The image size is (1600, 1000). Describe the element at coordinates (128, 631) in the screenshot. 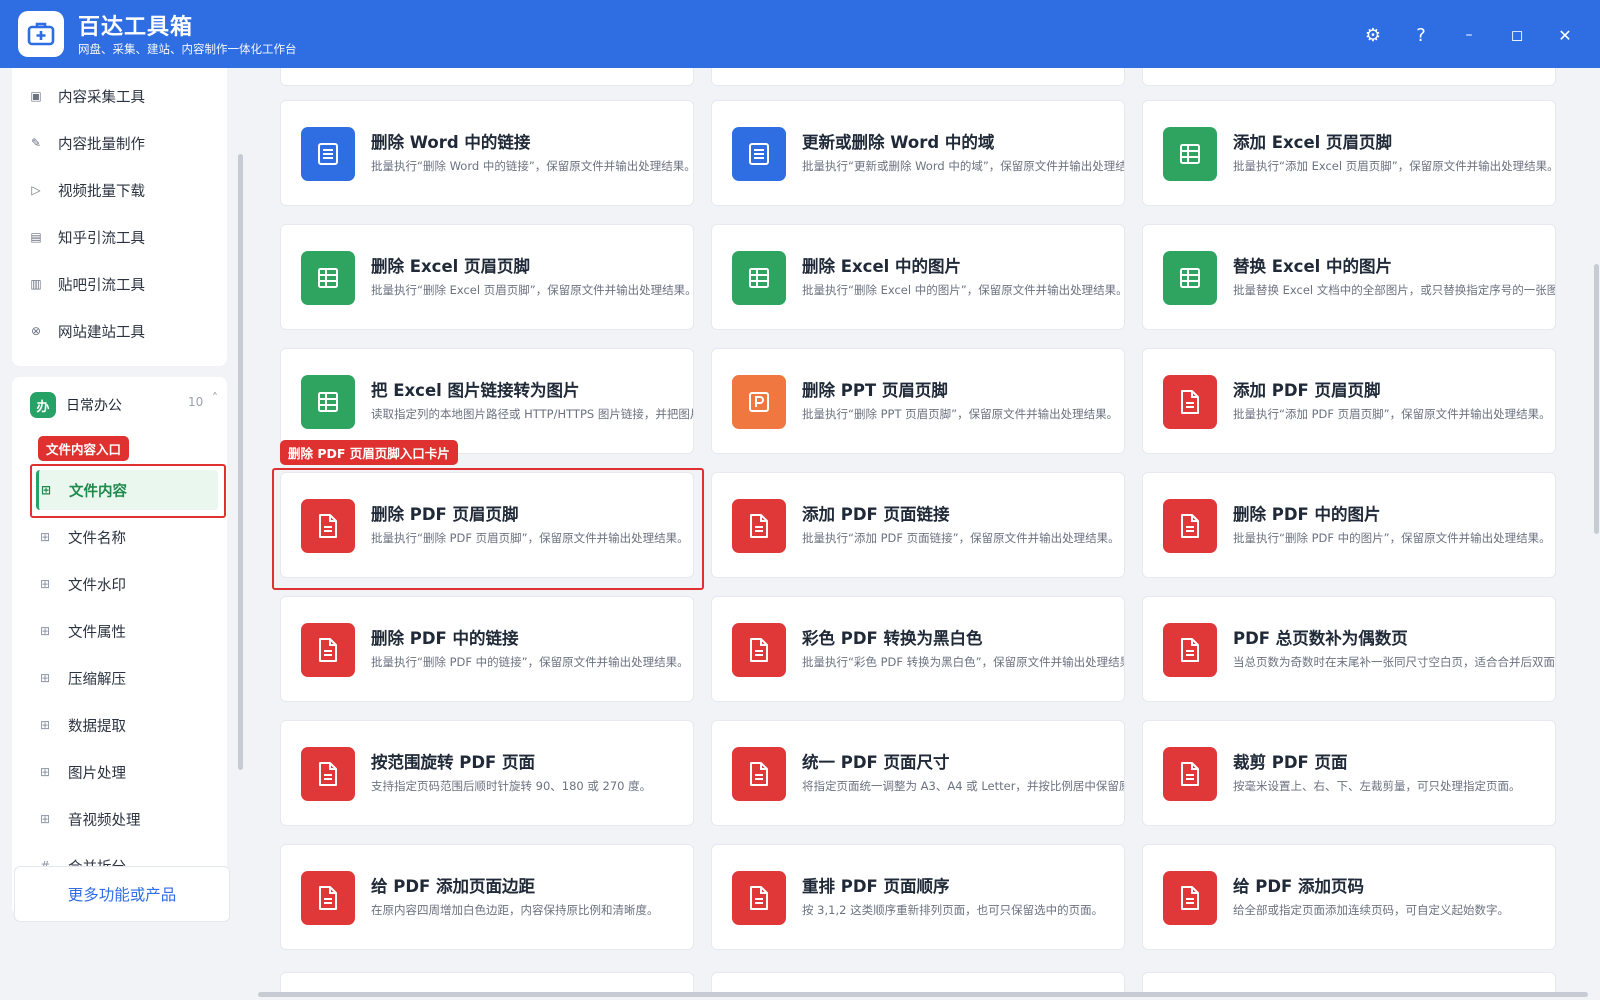

I see `sidebar-subitem-file-props: ⊞ 文件属性` at that location.